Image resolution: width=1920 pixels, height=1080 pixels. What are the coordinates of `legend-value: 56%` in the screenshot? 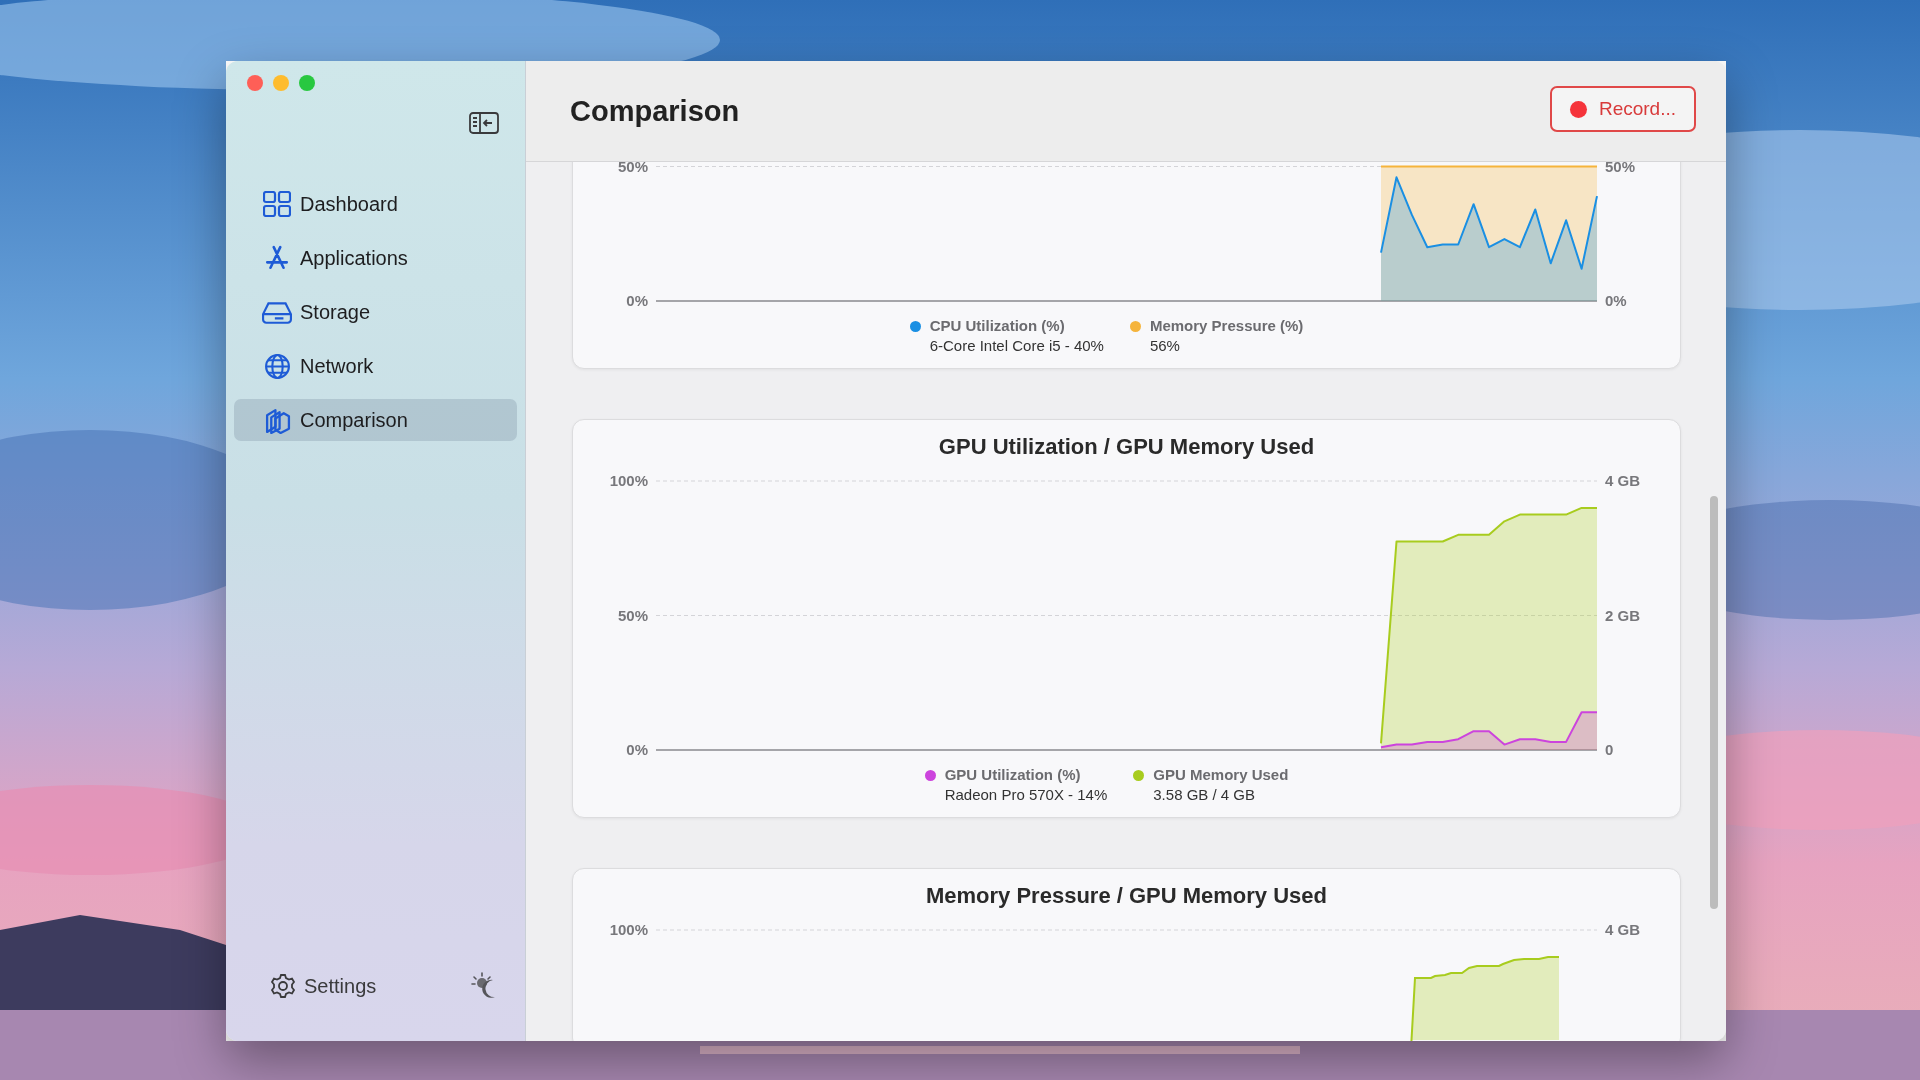 It's located at (1165, 346).